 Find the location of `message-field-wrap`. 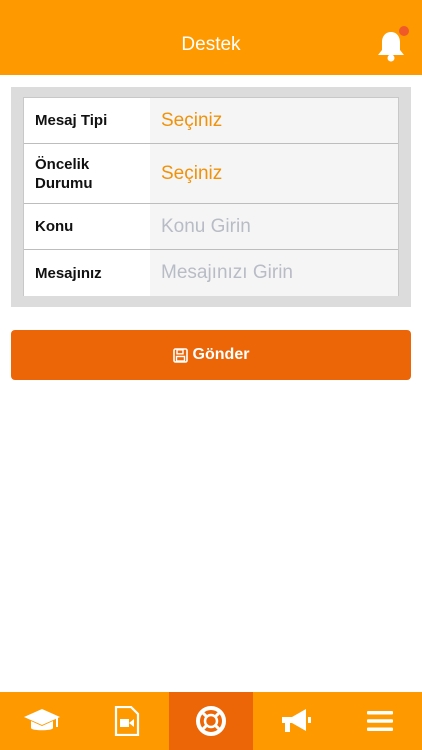

message-field-wrap is located at coordinates (274, 273).